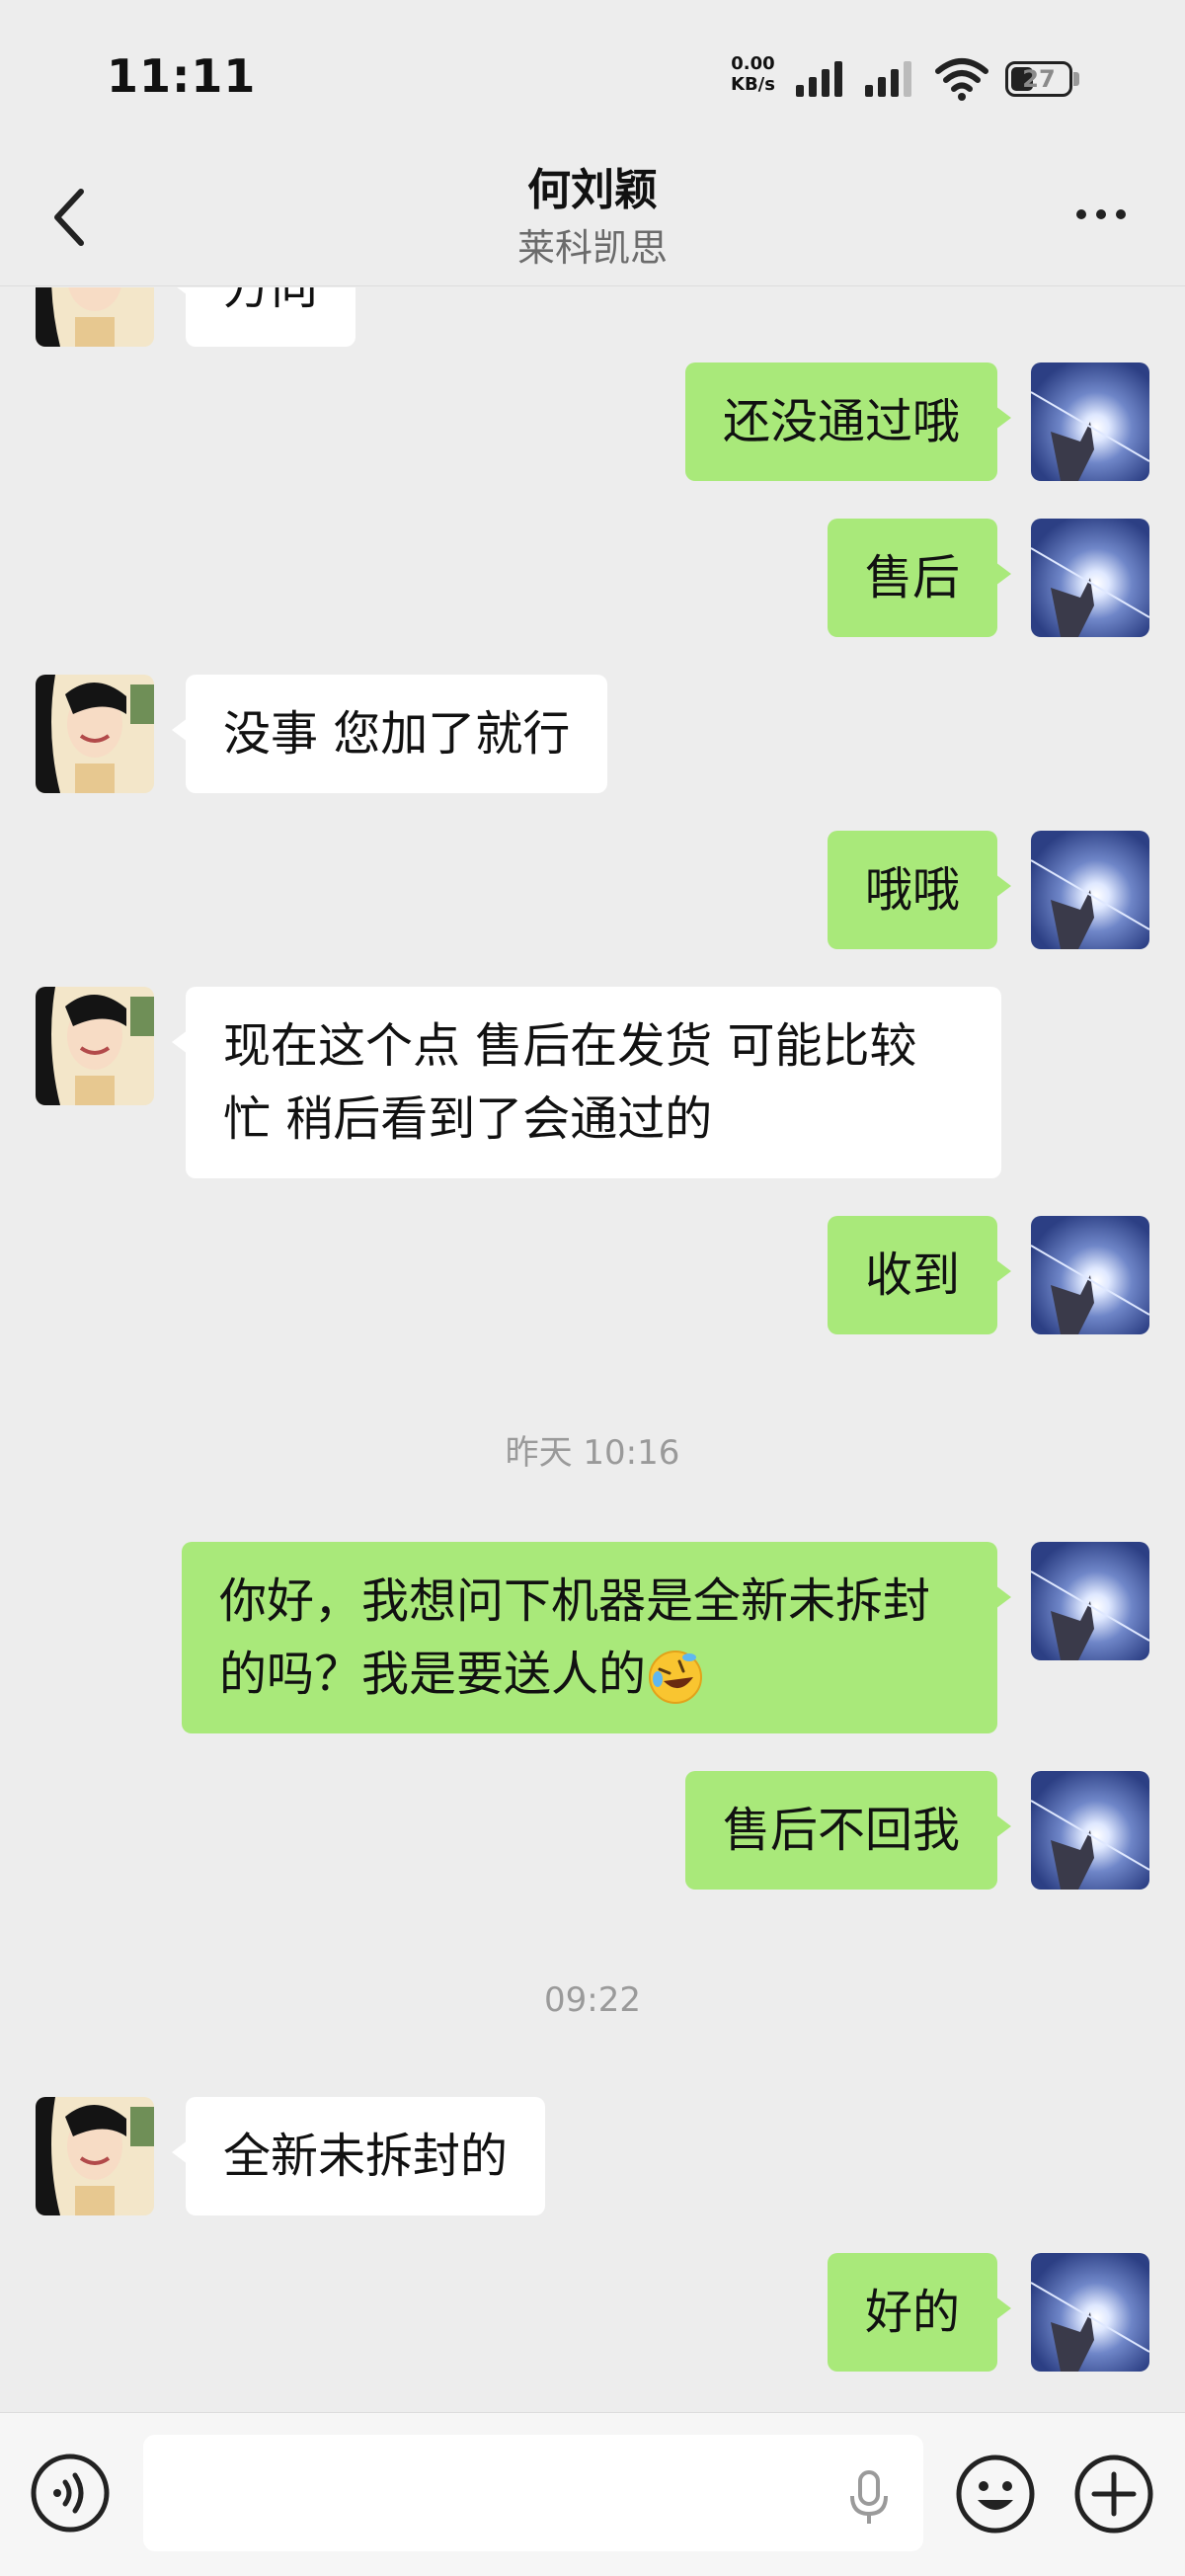 This screenshot has width=1185, height=2576. What do you see at coordinates (962, 79) in the screenshot?
I see `wifi-icon` at bounding box center [962, 79].